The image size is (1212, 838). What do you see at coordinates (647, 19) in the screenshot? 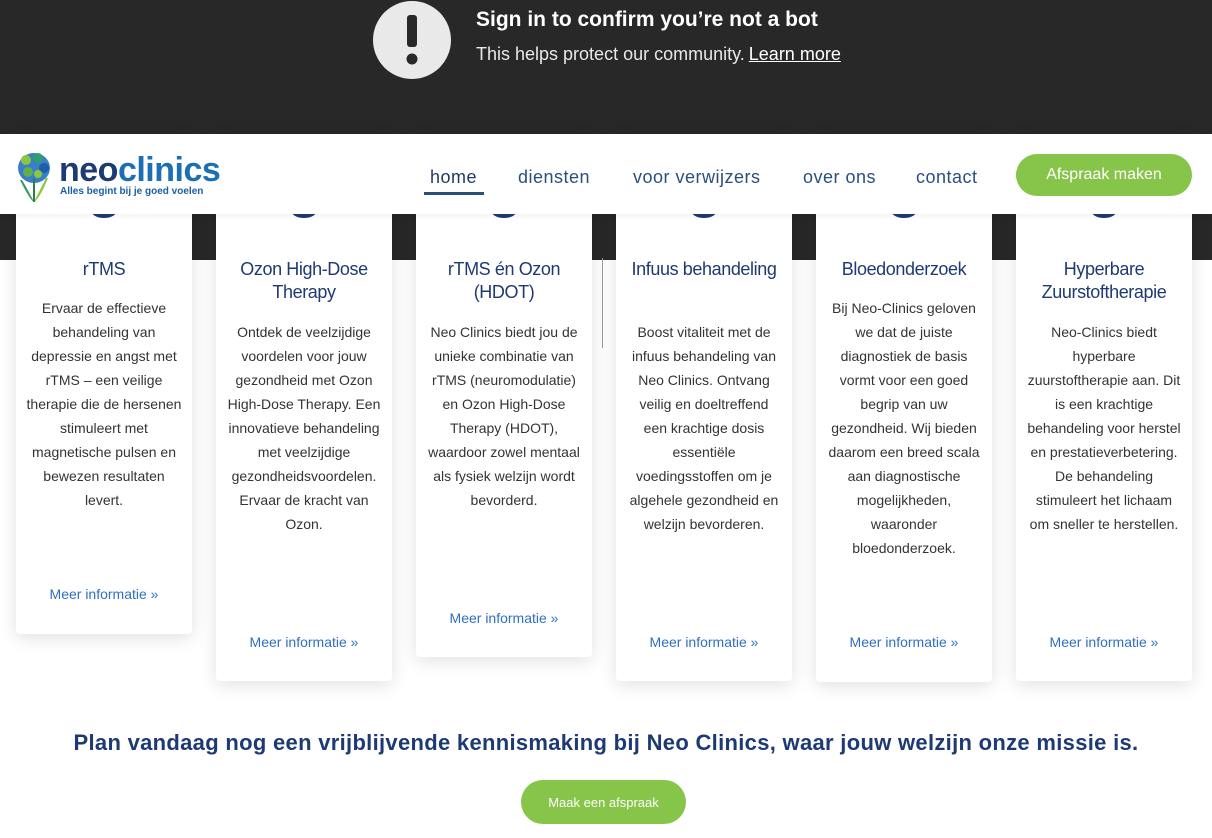
I see `overlay-title: Sign in to confirm you’re not a bot` at bounding box center [647, 19].